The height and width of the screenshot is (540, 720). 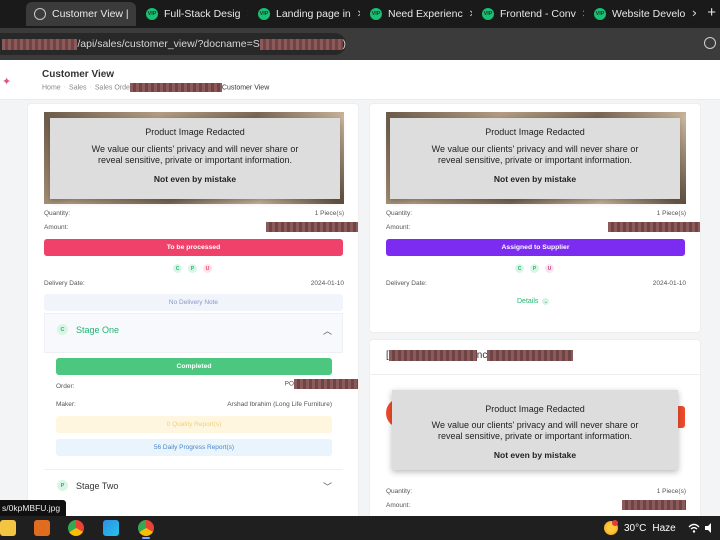 I want to click on browser-toolbar: /api/sales/customer_view/?docname=S ), so click(x=360, y=44).